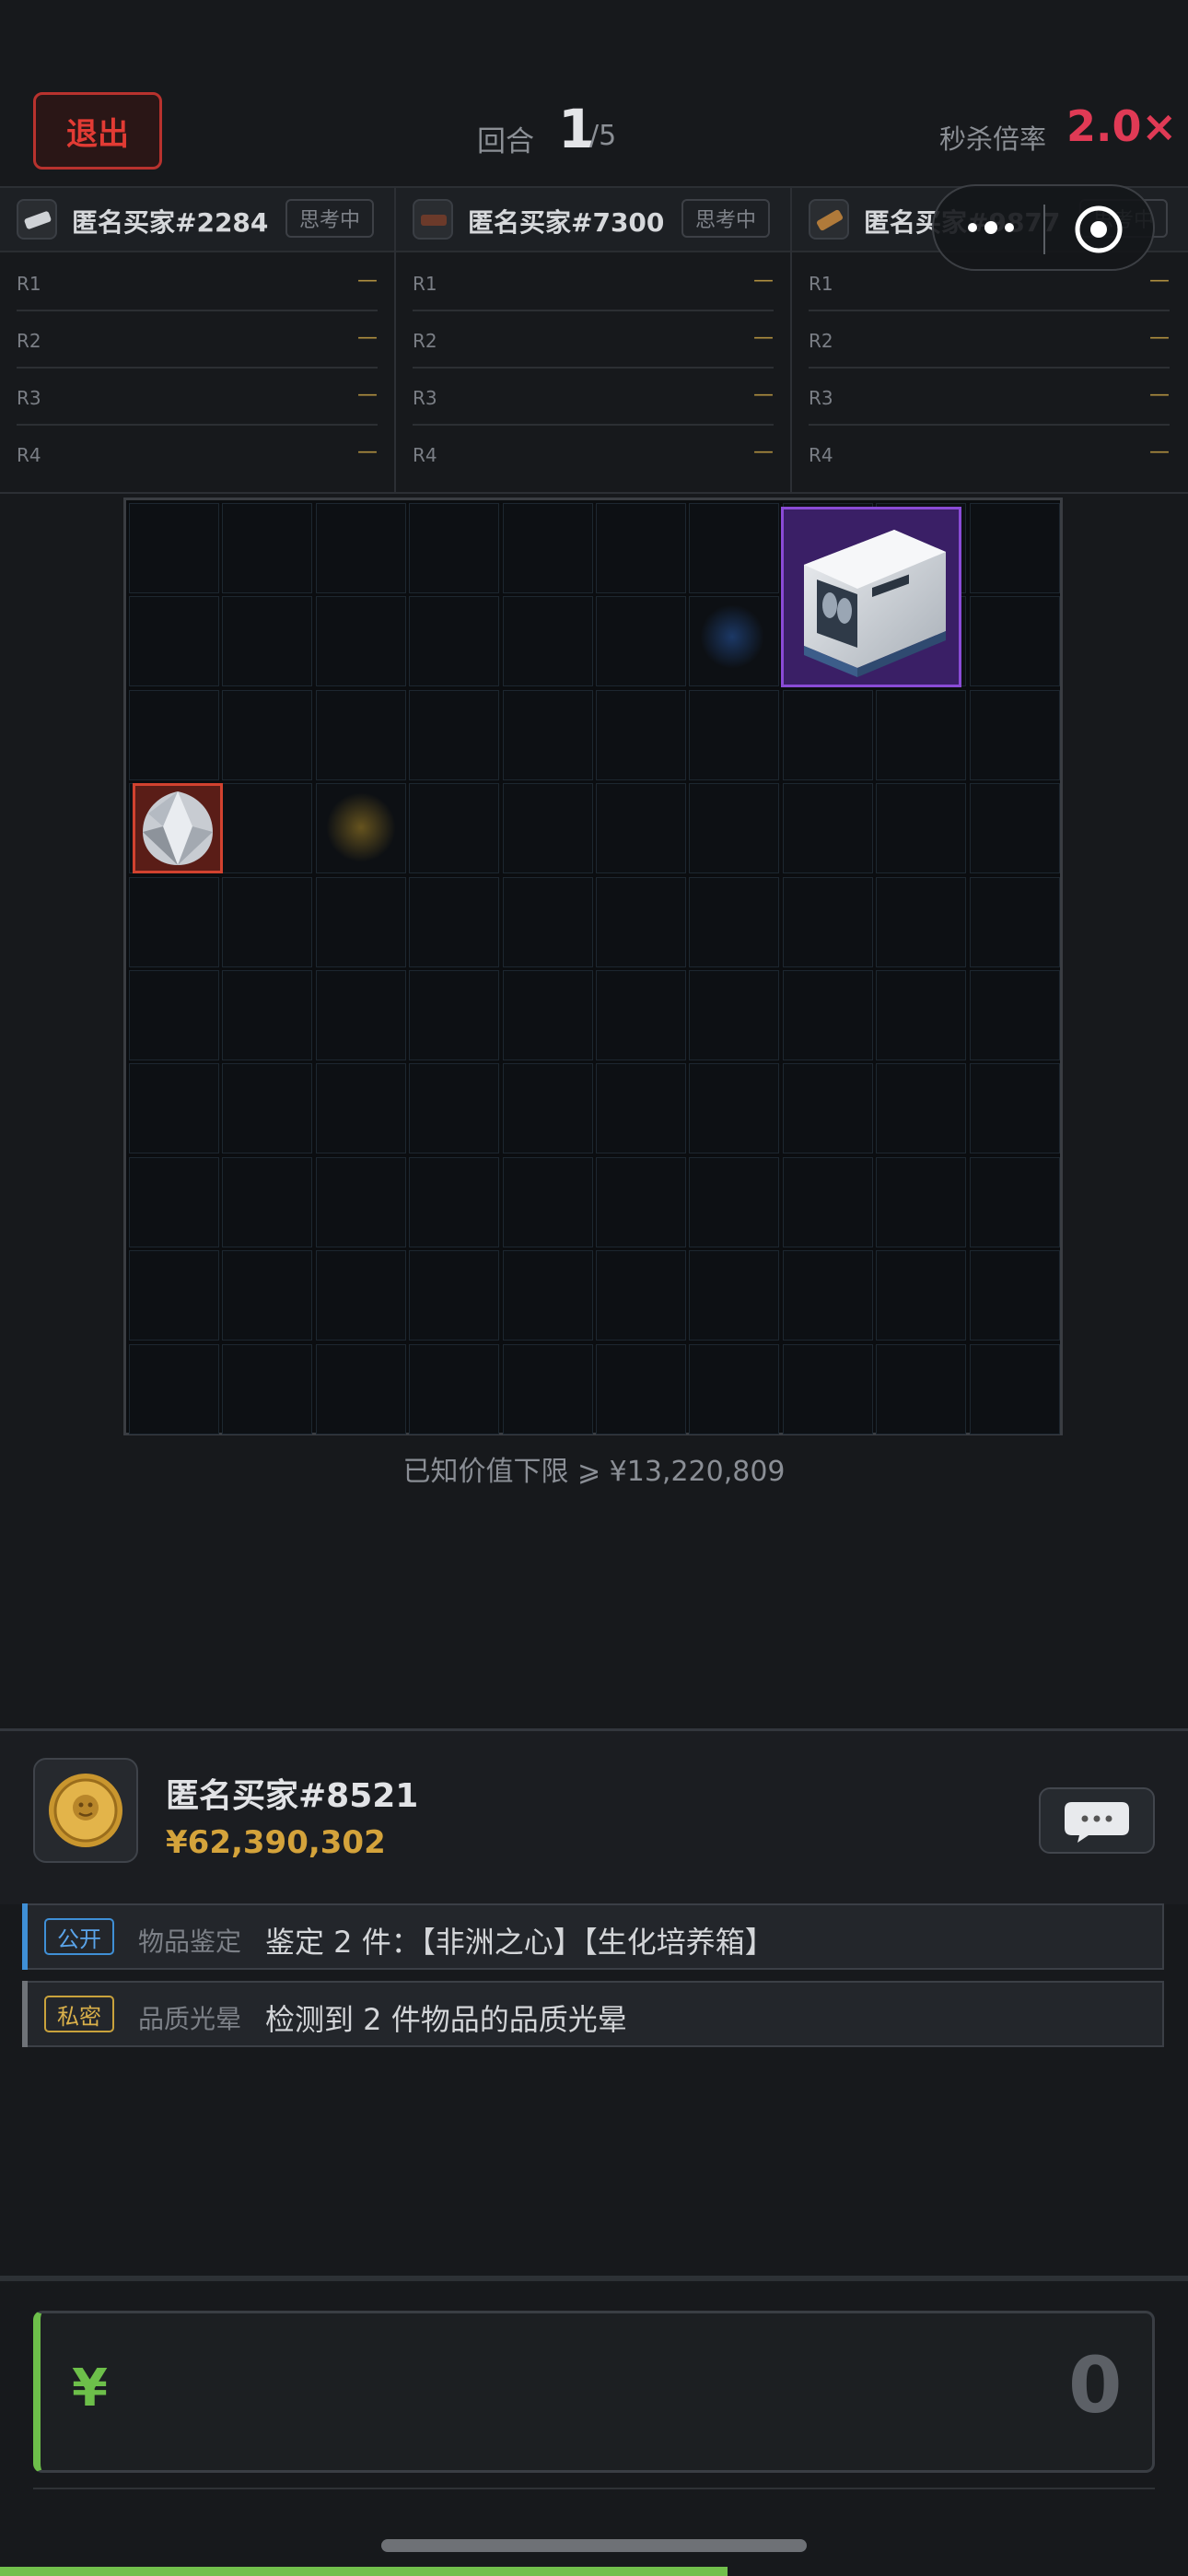 This screenshot has width=1188, height=2576. Describe the element at coordinates (1098, 229) in the screenshot. I see `close-miniprogram-icon` at that location.